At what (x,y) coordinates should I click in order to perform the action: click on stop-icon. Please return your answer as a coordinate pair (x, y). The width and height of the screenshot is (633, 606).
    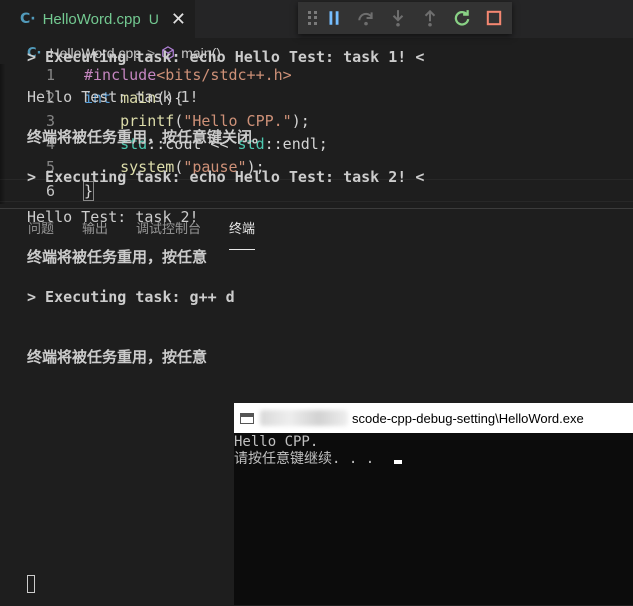
    Looking at the image, I should click on (494, 18).